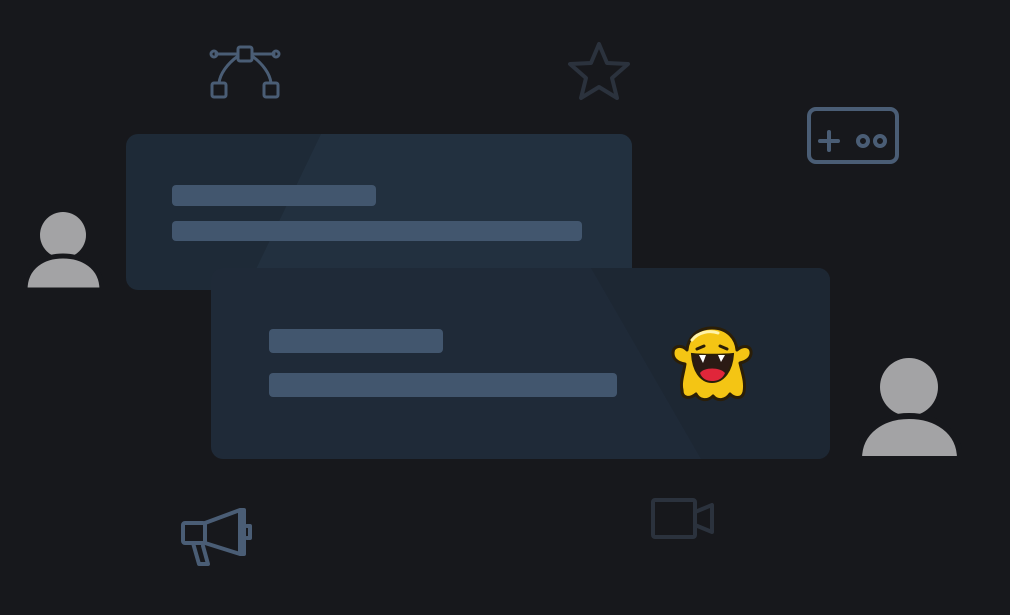 The image size is (1010, 615). Describe the element at coordinates (245, 72) in the screenshot. I see `bezier-curve-icon` at that location.